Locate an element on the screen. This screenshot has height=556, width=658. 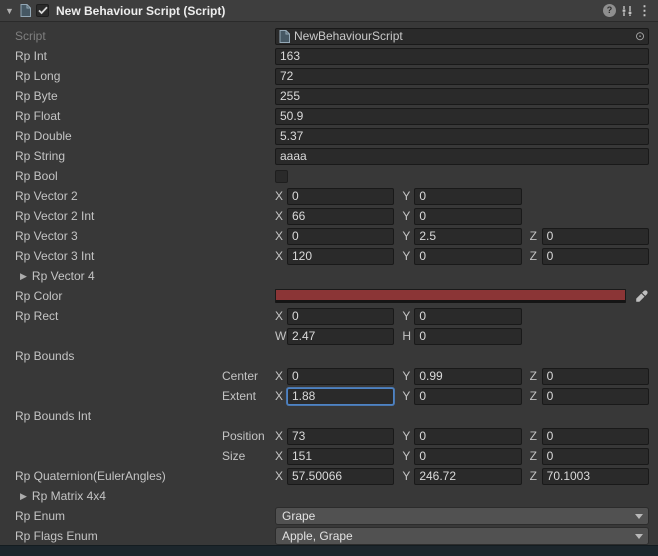
position-y-input is located at coordinates (468, 436).